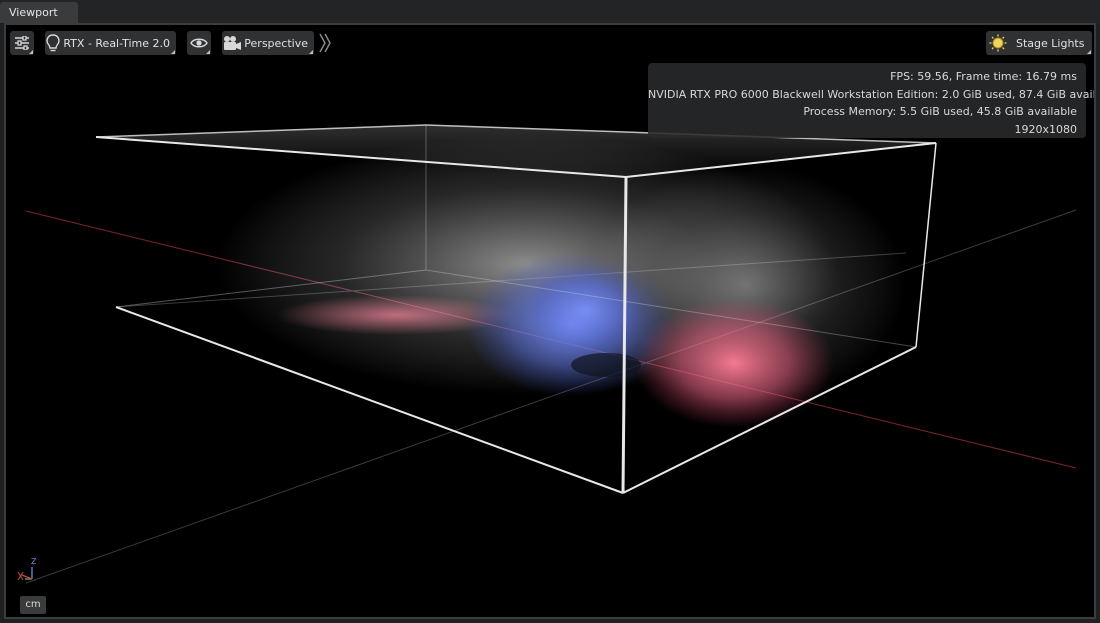 The width and height of the screenshot is (1100, 623). Describe the element at coordinates (586, 310) in the screenshot. I see `fog-blue-core` at that location.